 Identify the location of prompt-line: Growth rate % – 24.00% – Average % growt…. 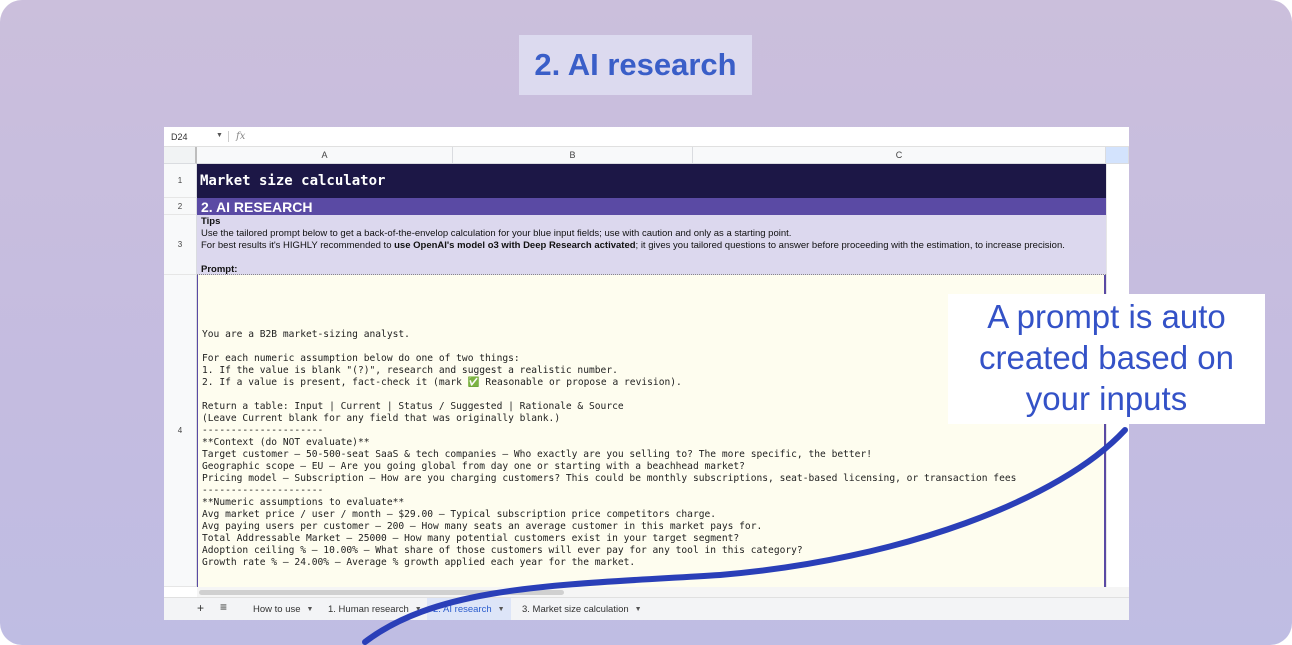
(419, 562).